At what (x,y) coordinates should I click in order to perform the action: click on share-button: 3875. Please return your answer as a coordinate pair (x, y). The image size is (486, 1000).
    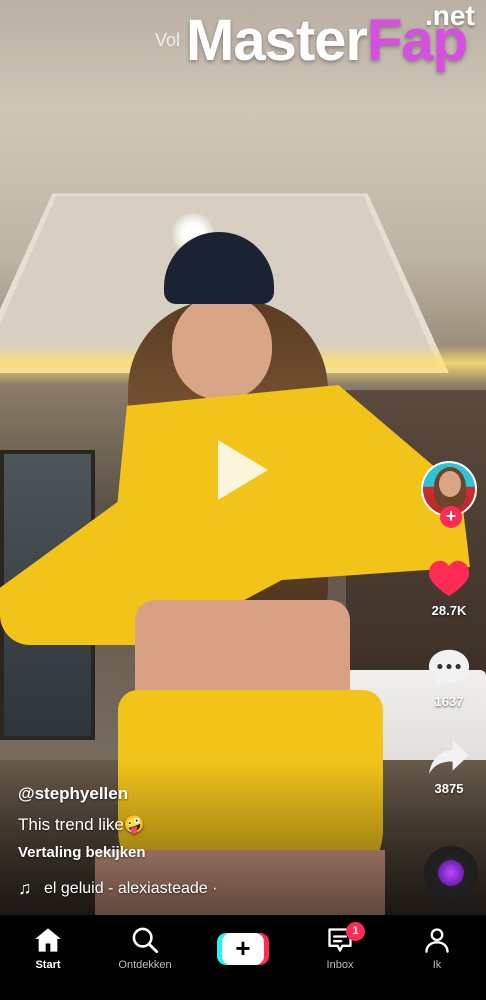
    Looking at the image, I should click on (449, 767).